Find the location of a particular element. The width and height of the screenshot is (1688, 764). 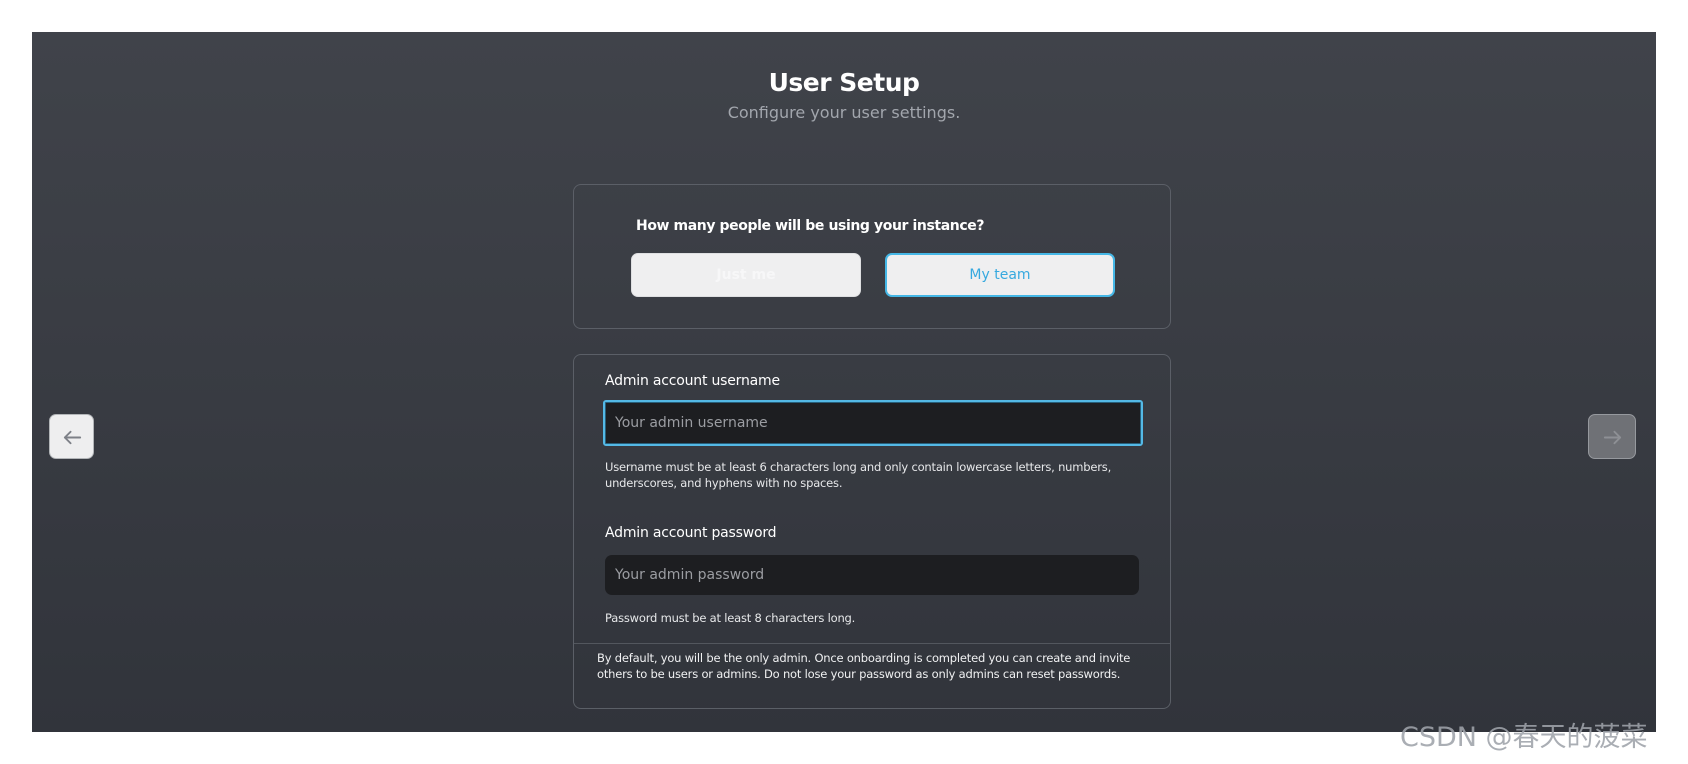

notice-divider is located at coordinates (872, 643).